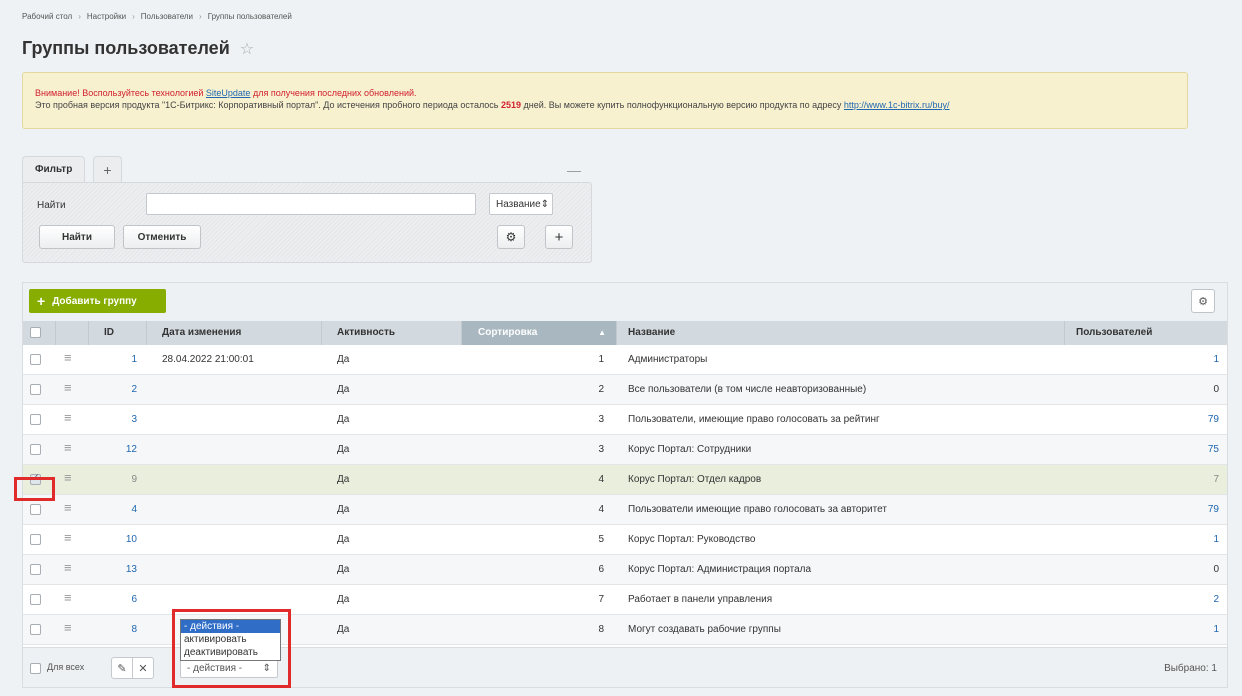 Image resolution: width=1242 pixels, height=696 pixels. I want to click on for-all-checkbox, so click(35, 668).